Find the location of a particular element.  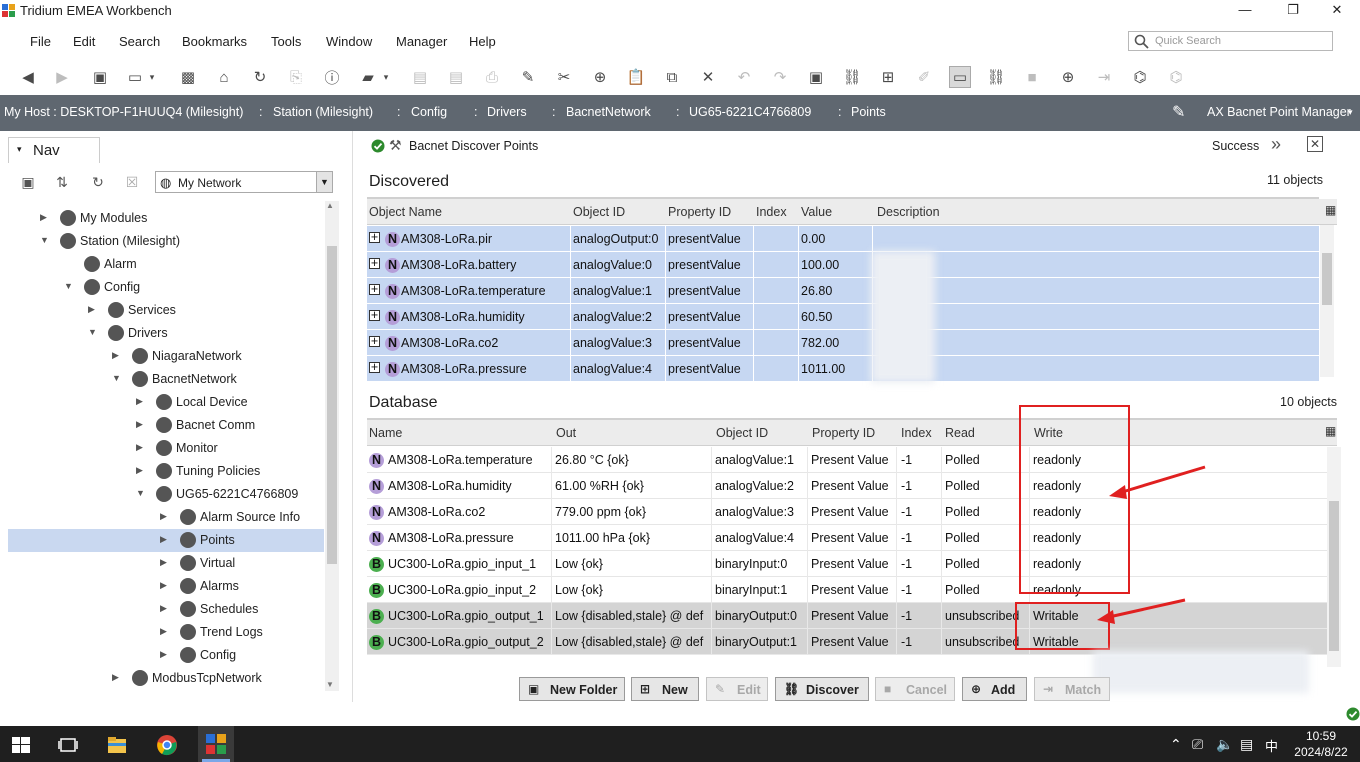

side-bar-dropdown-icon: ▾ is located at coordinates (152, 77).